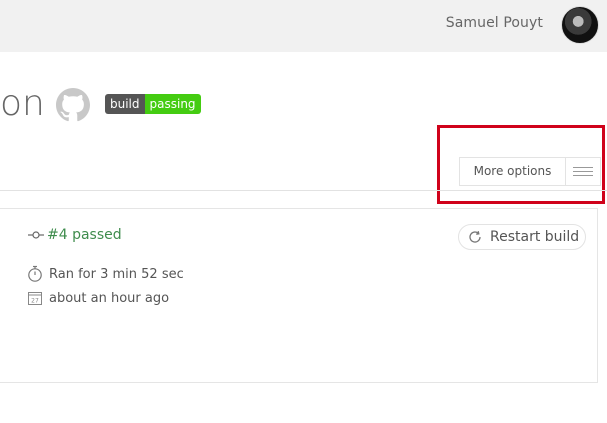  I want to click on repo-title: on, so click(22, 104).